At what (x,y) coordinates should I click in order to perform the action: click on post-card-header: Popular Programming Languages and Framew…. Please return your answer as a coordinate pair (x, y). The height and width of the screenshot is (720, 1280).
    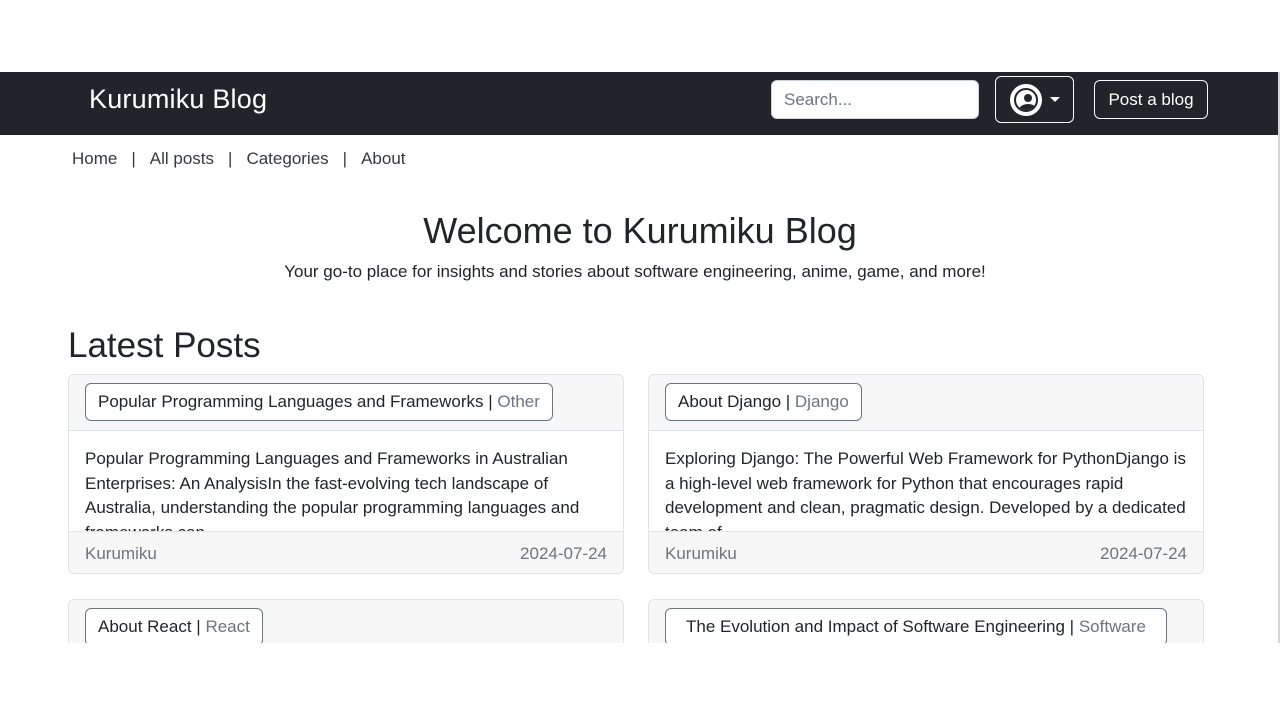
    Looking at the image, I should click on (346, 403).